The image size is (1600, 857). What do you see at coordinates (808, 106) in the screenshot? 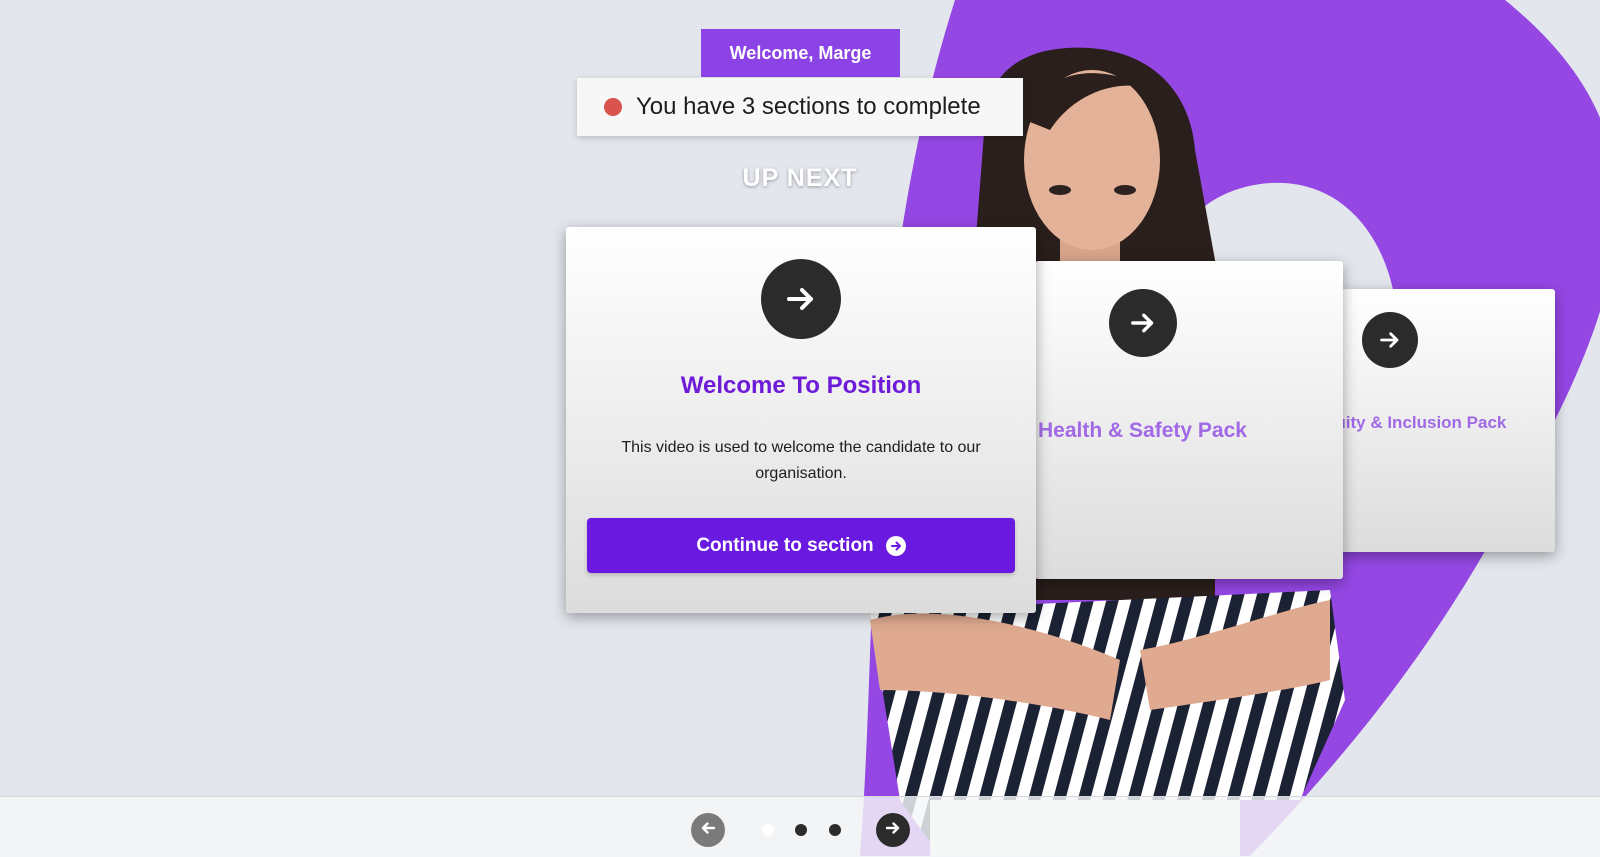
I see `status-text: You have 3 sections to complete` at bounding box center [808, 106].